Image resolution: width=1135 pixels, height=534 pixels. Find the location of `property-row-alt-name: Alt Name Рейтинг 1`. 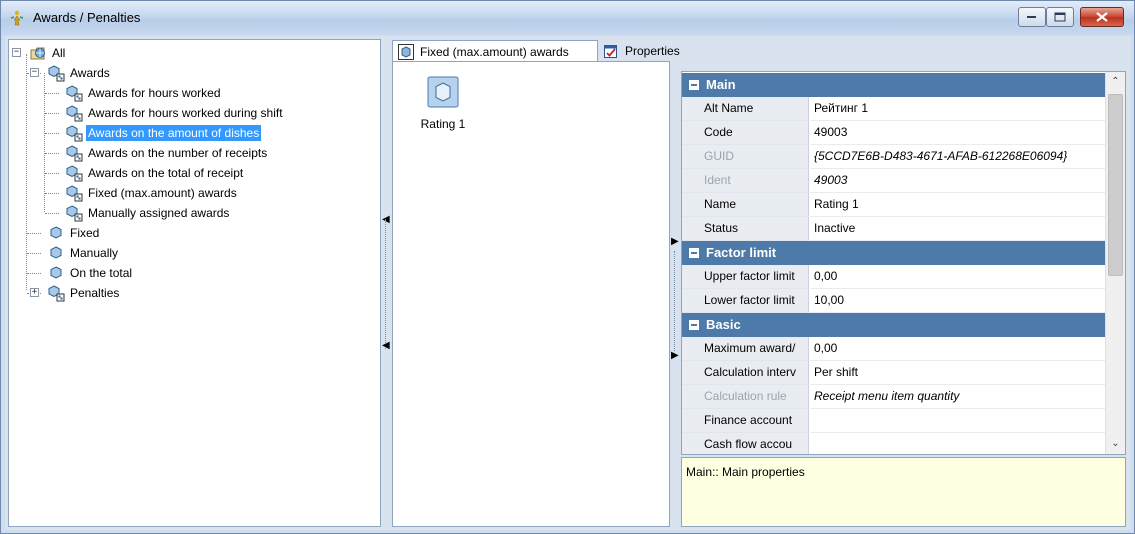

property-row-alt-name: Alt Name Рейтинг 1 is located at coordinates (893, 109).